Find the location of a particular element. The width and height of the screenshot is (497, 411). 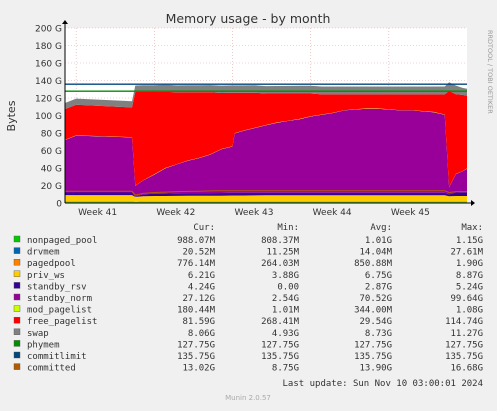

legend-header: Cur: is located at coordinates (204, 228).